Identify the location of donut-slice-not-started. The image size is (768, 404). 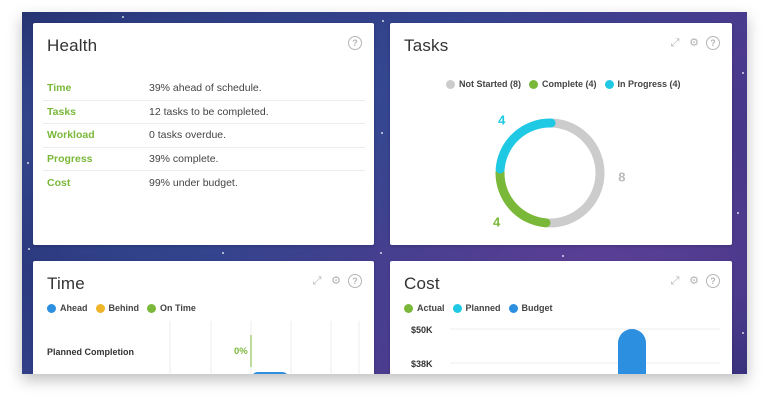
(574, 173).